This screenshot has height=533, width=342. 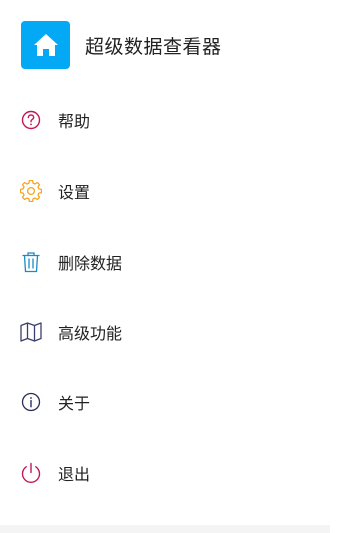 I want to click on help-circle-icon, so click(x=31, y=120).